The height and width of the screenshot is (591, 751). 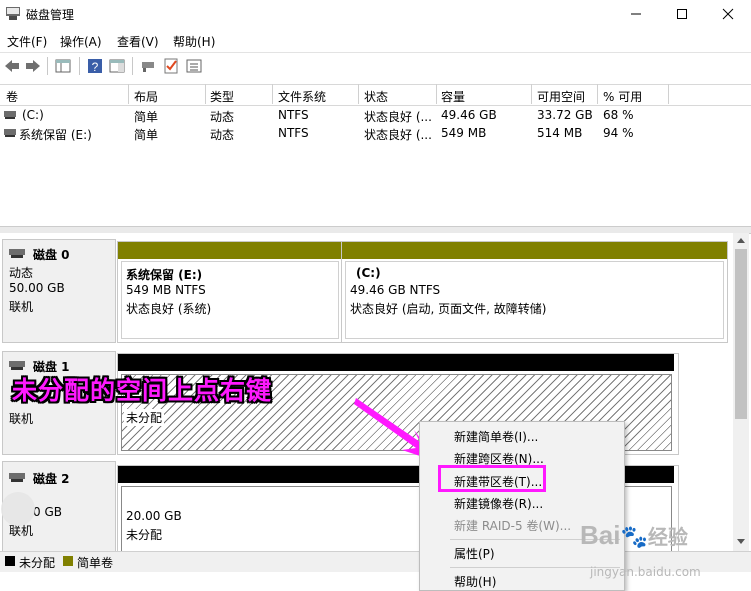 I want to click on menu-properties: 属性(P), so click(x=474, y=553).